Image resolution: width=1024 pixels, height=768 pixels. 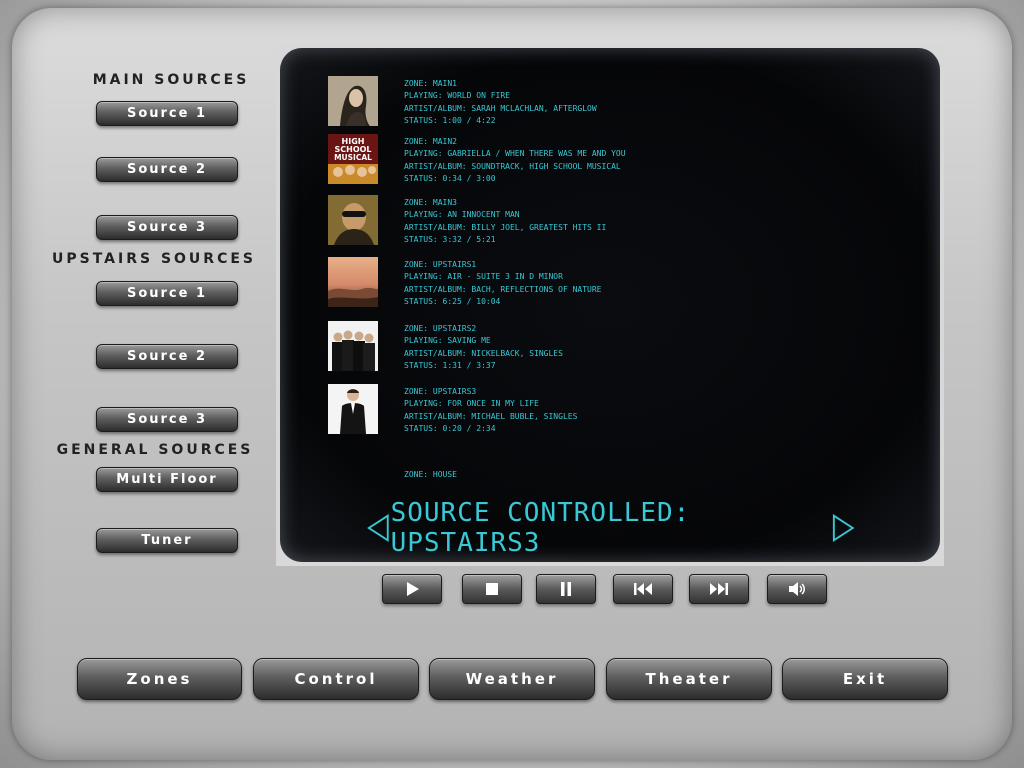 I want to click on album-art-label: MUSICAL, so click(x=353, y=157).